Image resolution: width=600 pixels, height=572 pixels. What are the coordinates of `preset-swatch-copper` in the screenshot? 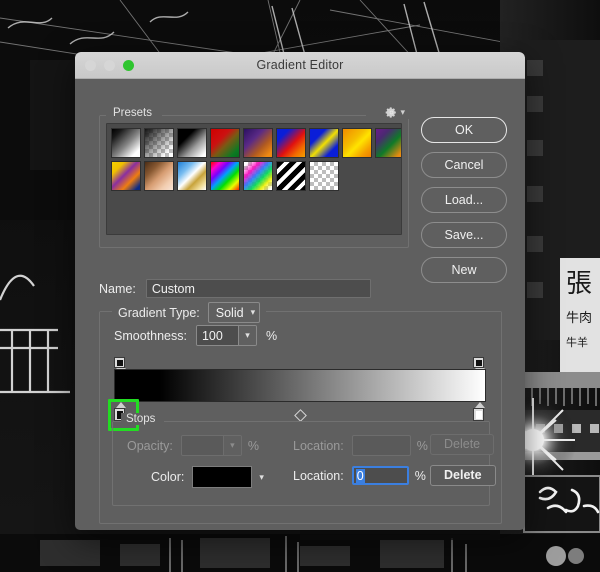 It's located at (159, 176).